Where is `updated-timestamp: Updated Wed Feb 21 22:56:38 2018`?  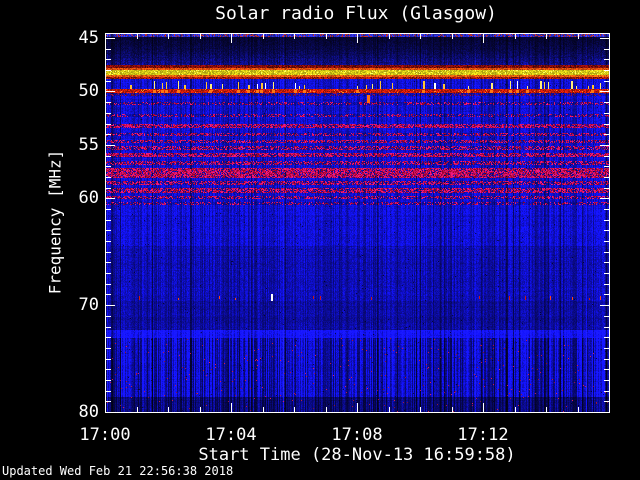 updated-timestamp: Updated Wed Feb 21 22:56:38 2018 is located at coordinates (118, 471).